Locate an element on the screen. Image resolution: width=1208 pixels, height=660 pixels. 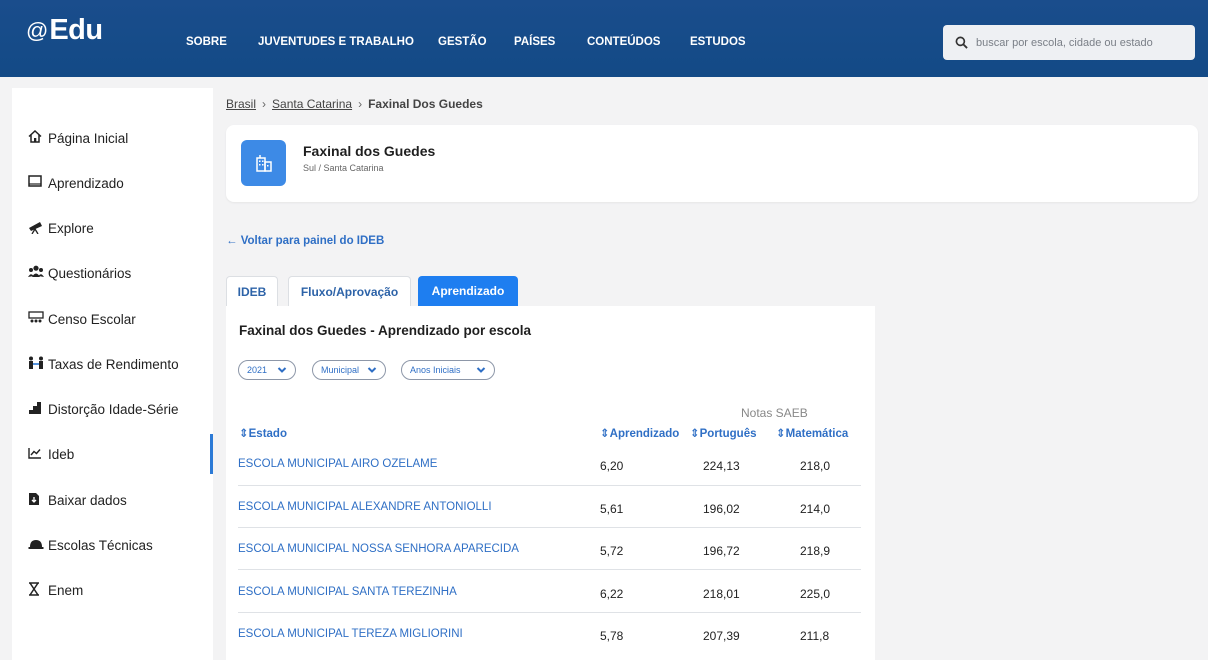
city-header-card: Faxinal dos Guedes Sul / Santa Catarina is located at coordinates (712, 163).